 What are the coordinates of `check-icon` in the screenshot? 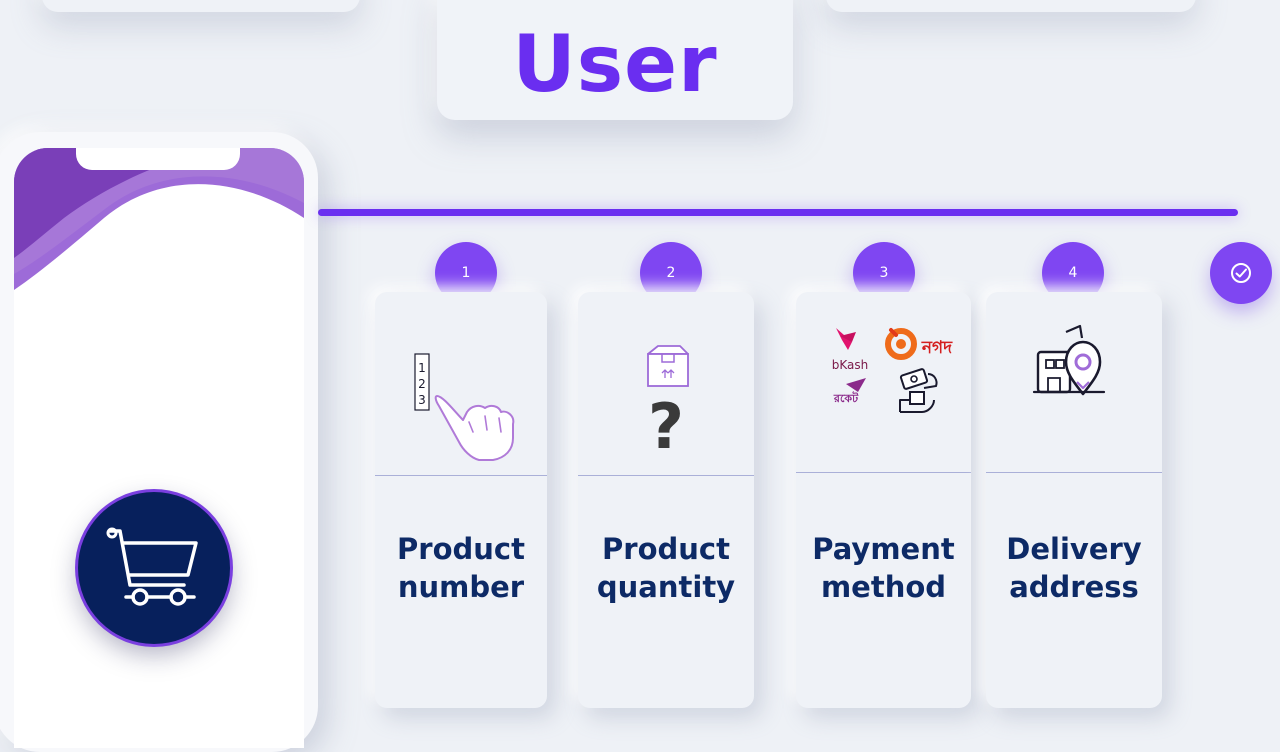 It's located at (1241, 273).